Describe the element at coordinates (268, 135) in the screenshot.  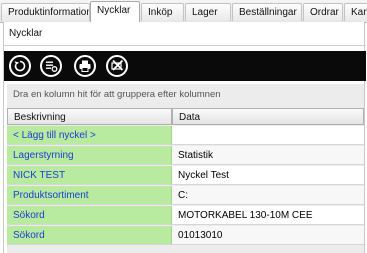
I see `add-key-value-cell` at that location.